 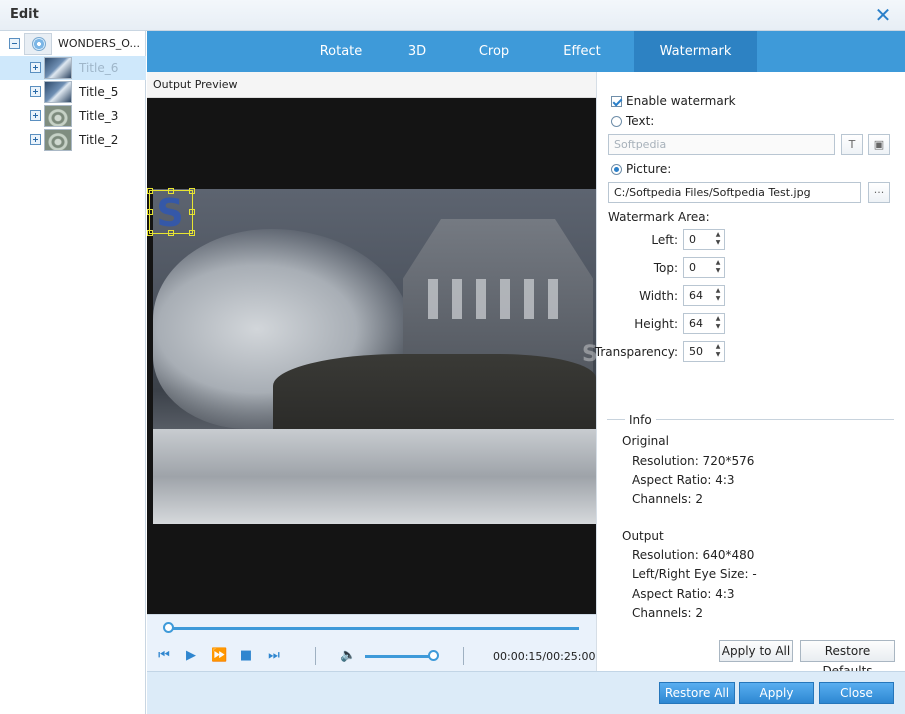 What do you see at coordinates (879, 144) in the screenshot?
I see `color-icon: ▣` at bounding box center [879, 144].